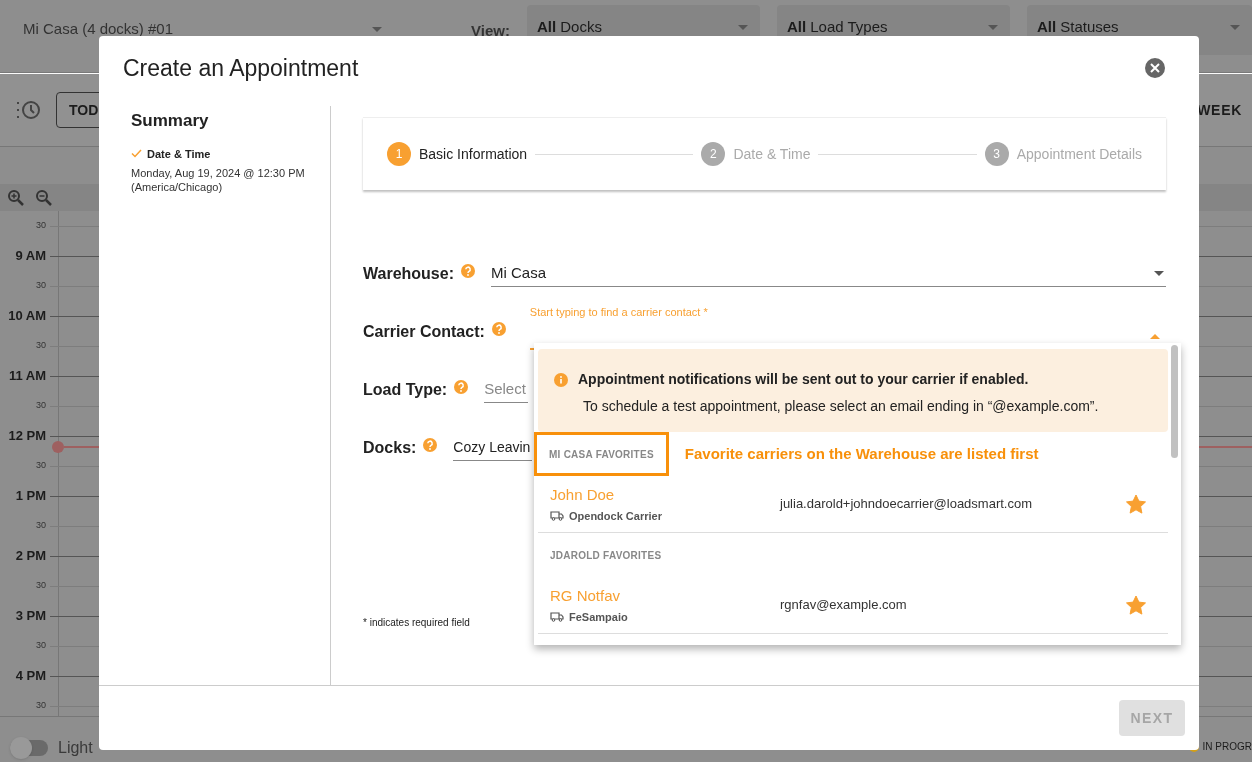  I want to click on field-label: Warehouse:, so click(408, 274).